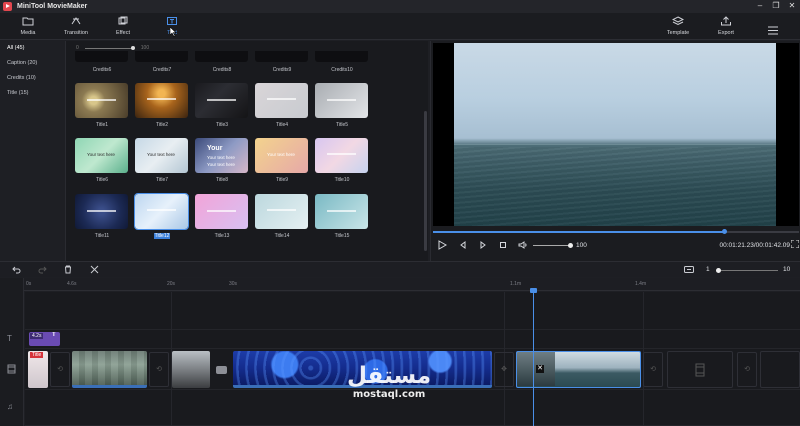 The height and width of the screenshot is (426, 800). Describe the element at coordinates (28, 26) in the screenshot. I see `media-button: Media` at that location.